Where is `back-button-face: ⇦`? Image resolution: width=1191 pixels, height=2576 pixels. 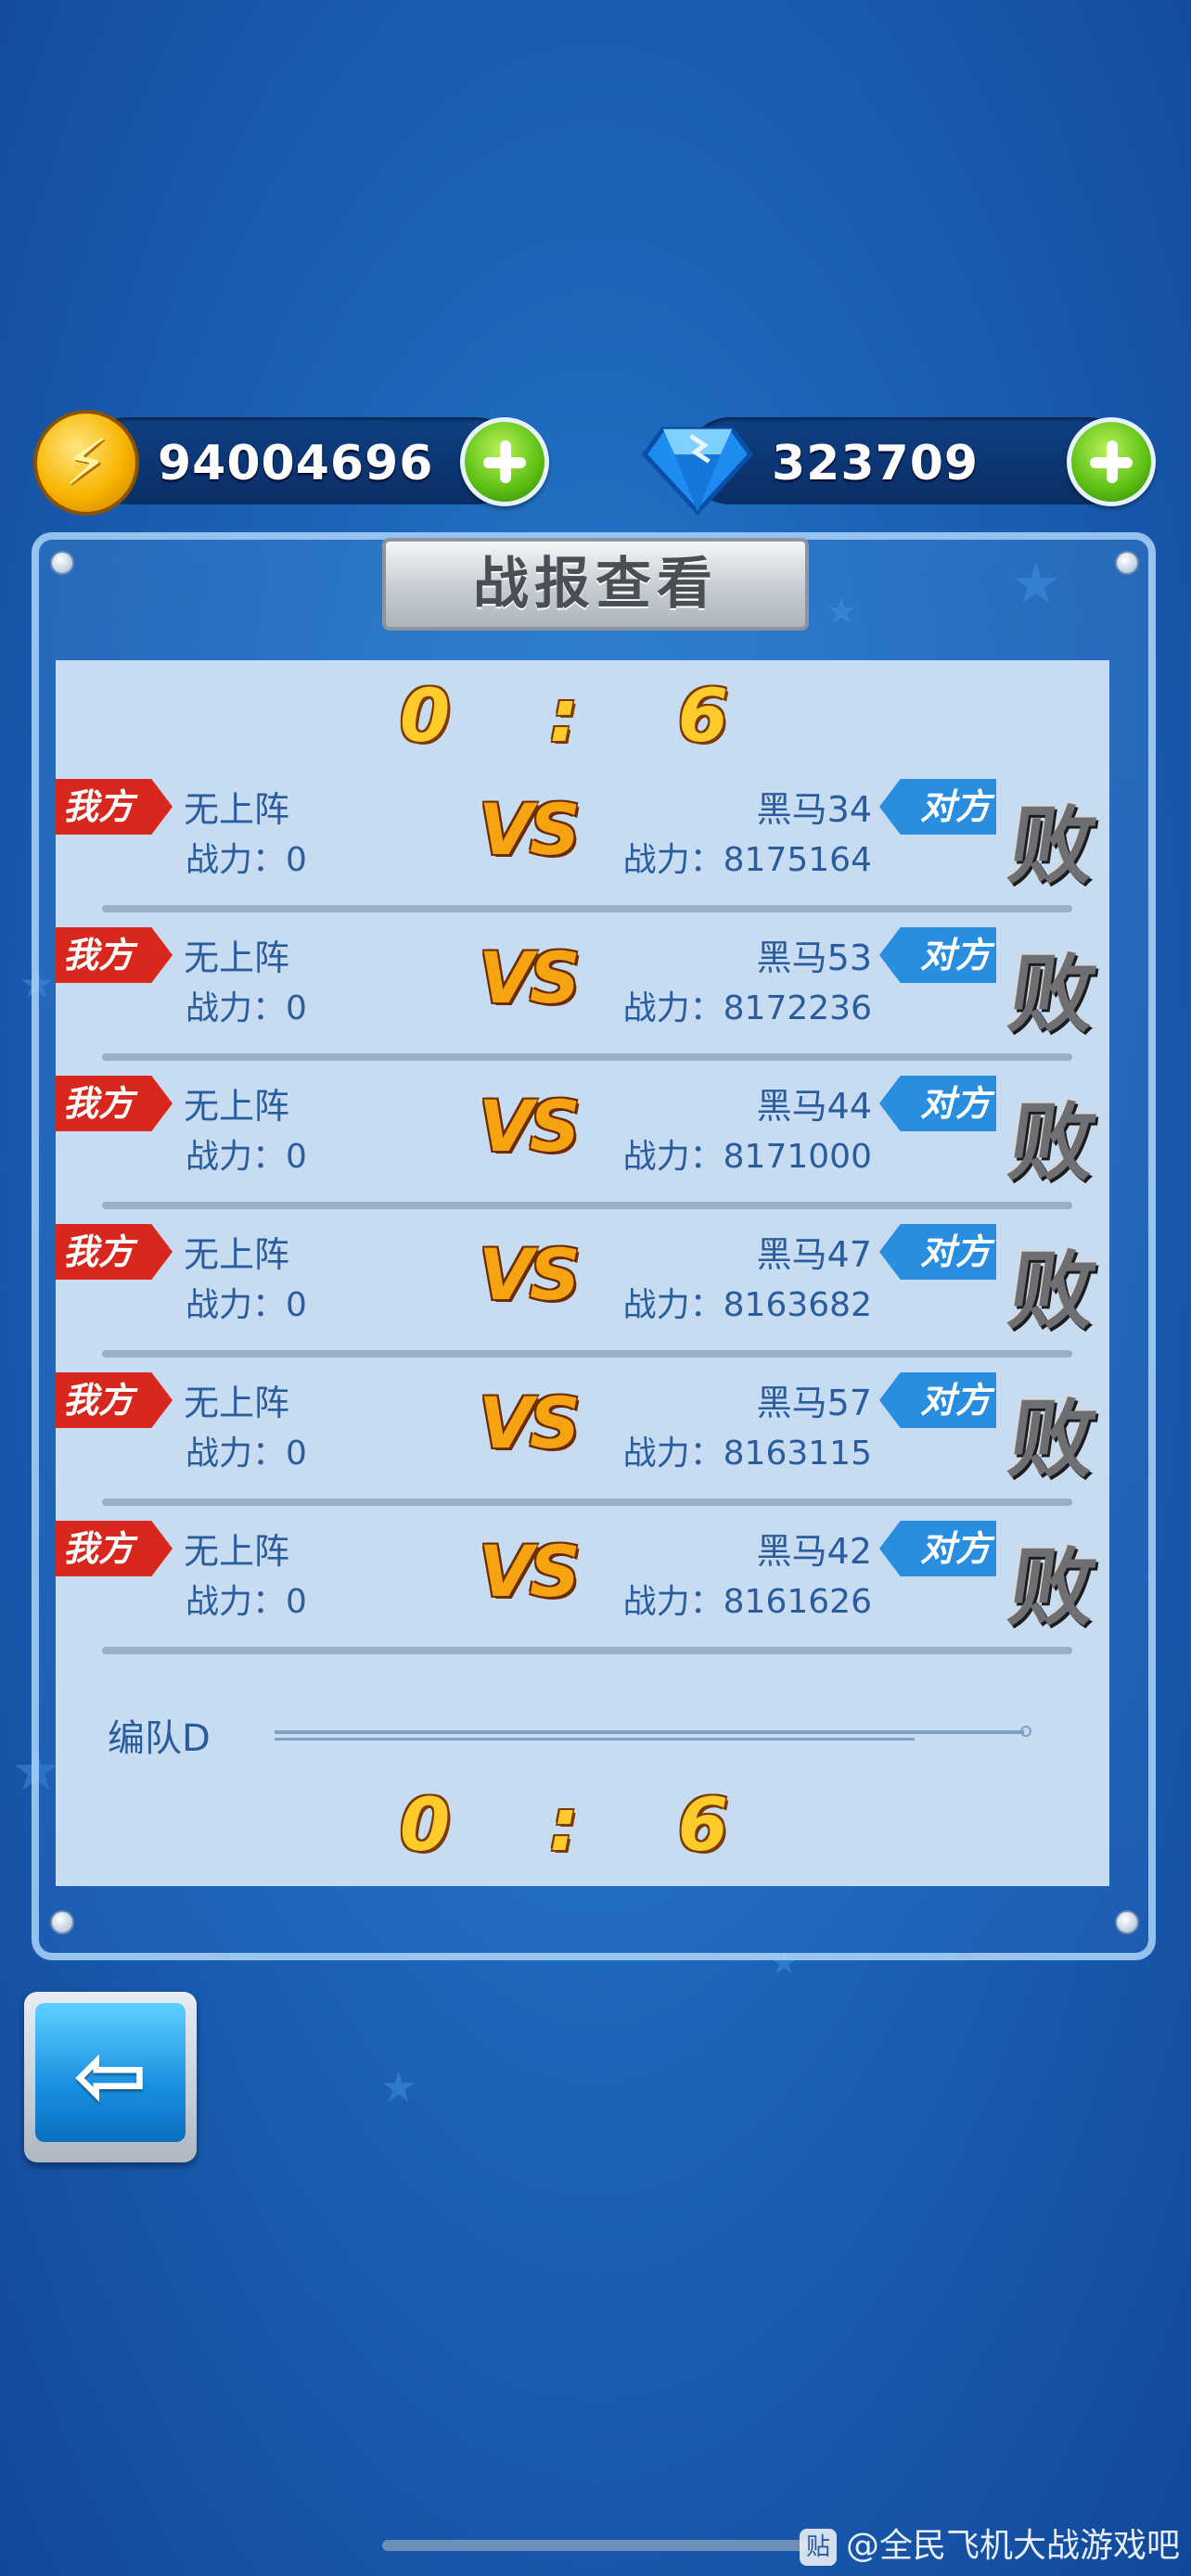
back-button-face: ⇦ is located at coordinates (111, 2072).